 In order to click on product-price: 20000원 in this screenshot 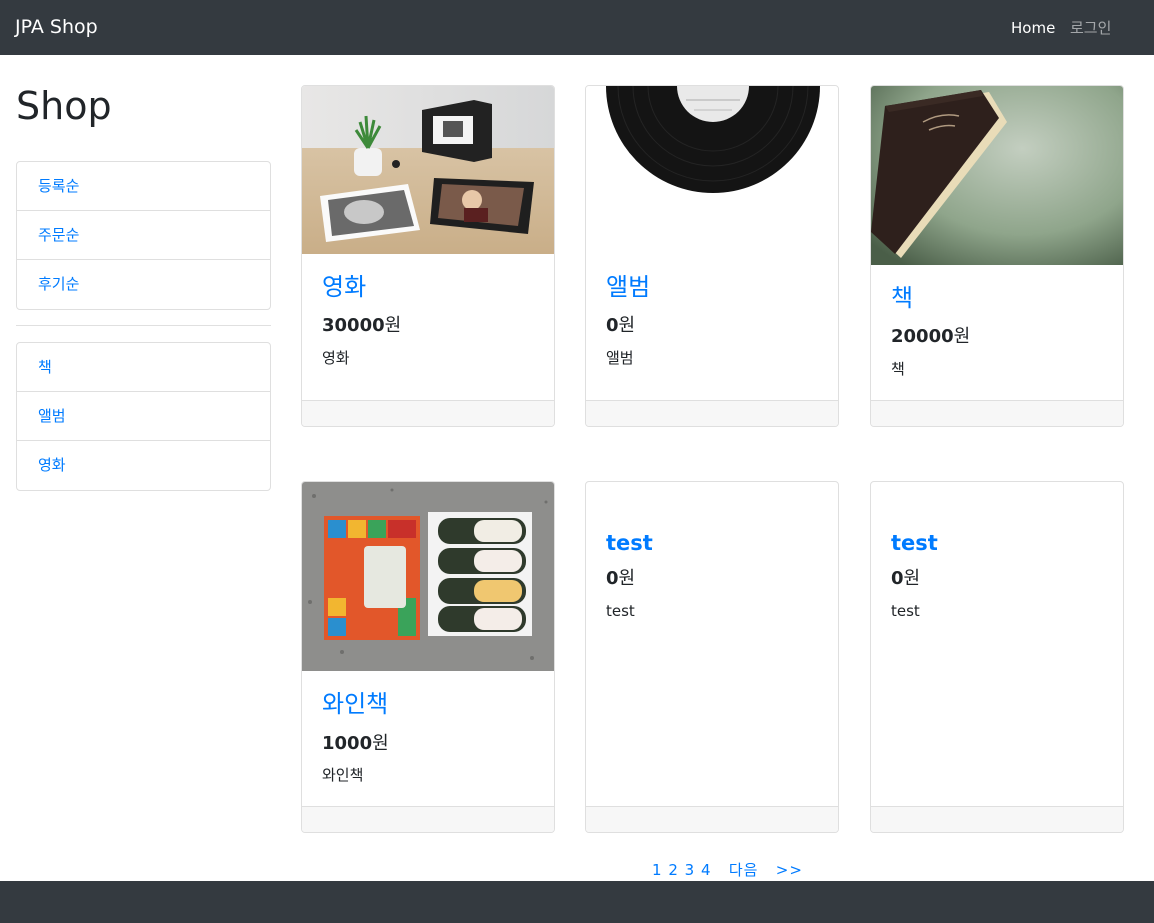, I will do `click(930, 337)`.